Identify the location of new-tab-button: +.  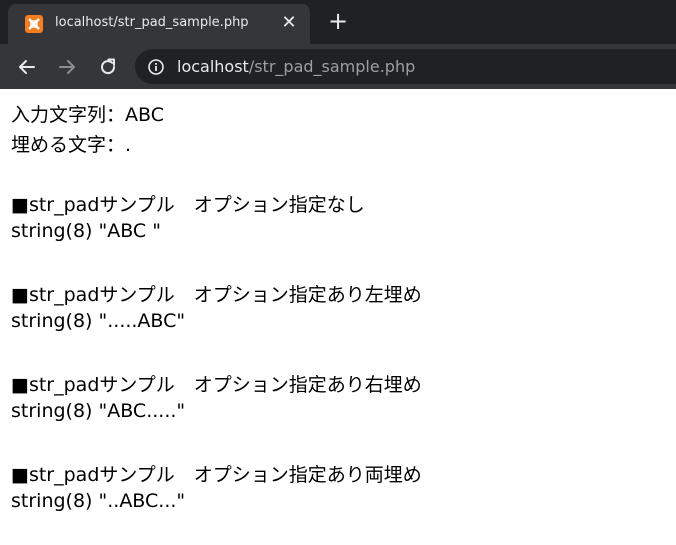
(338, 21).